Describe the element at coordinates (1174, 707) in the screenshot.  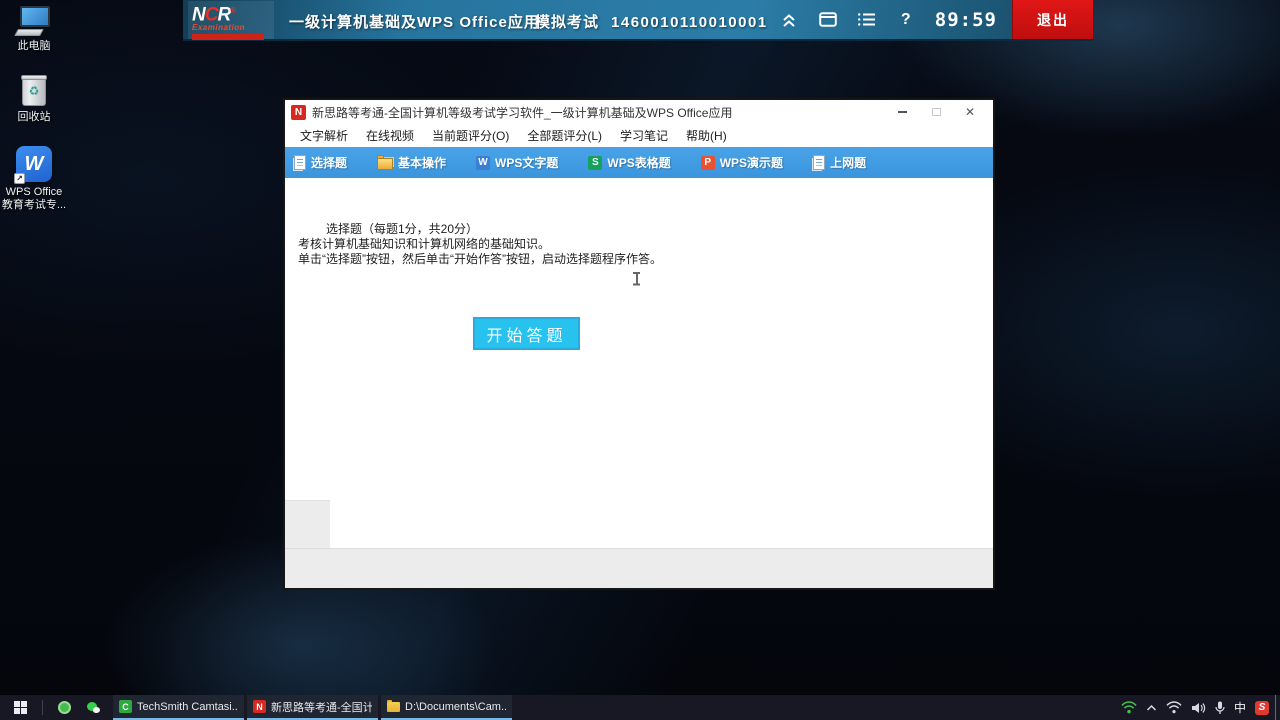
I see `network-icon` at that location.